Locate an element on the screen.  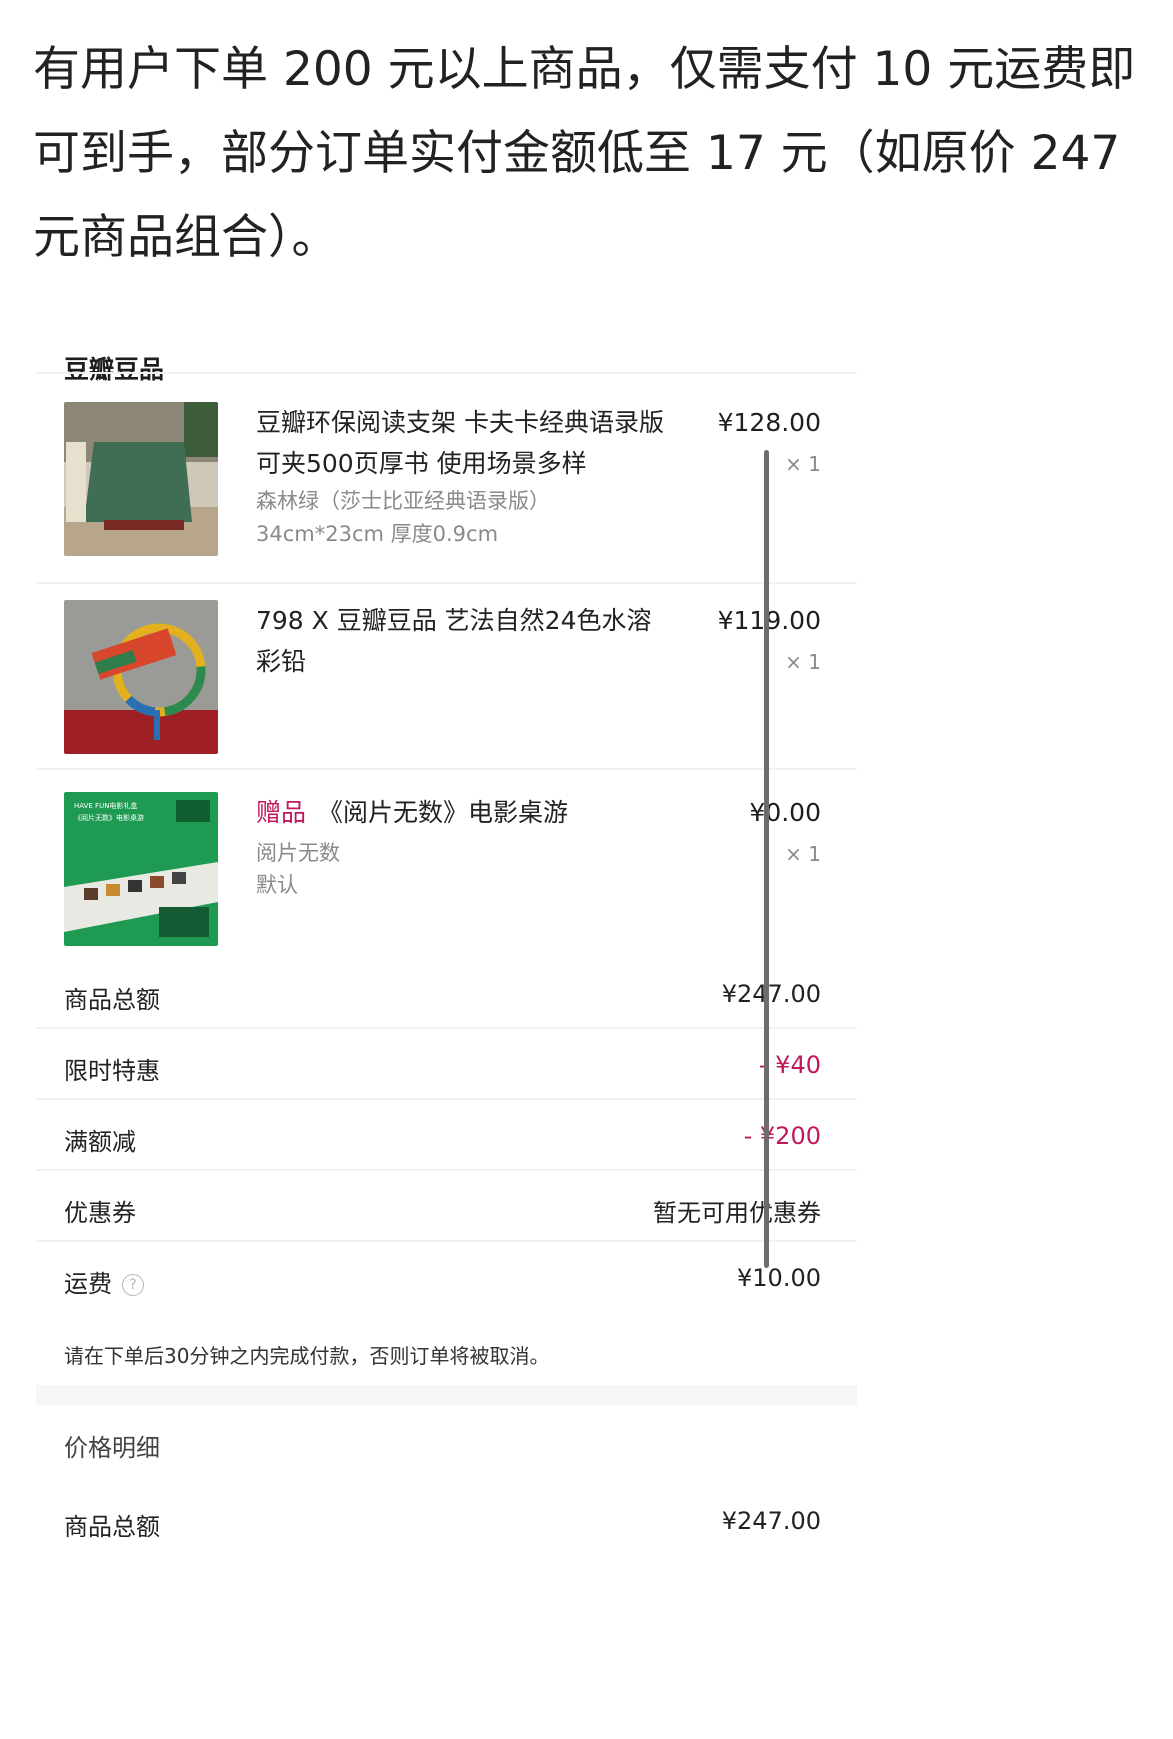
coupon-value: 暂无可用优惠券 is located at coordinates (737, 1210).